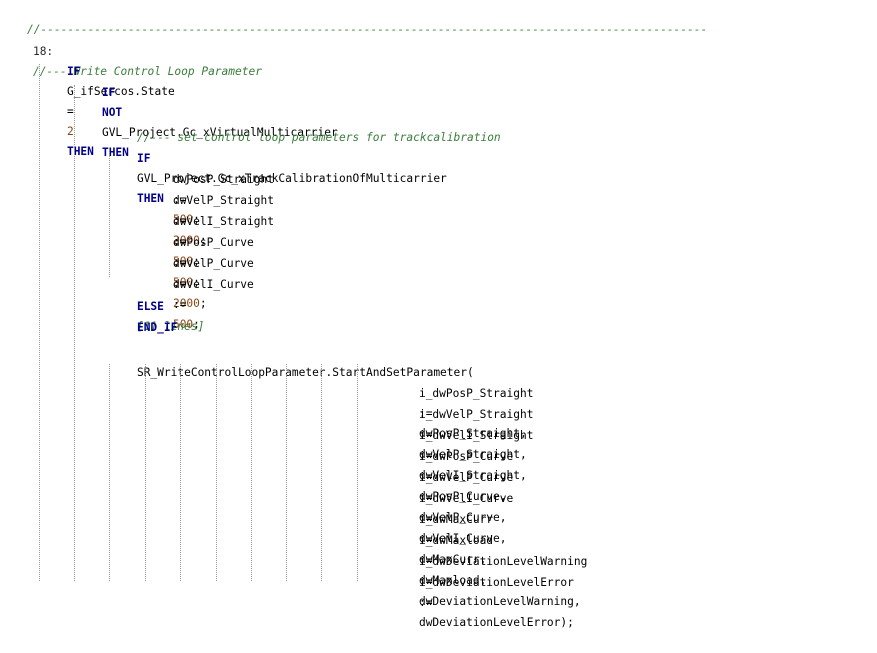 The image size is (877, 653). I want to click on code-line-end-if: END_IF, so click(493, 316).